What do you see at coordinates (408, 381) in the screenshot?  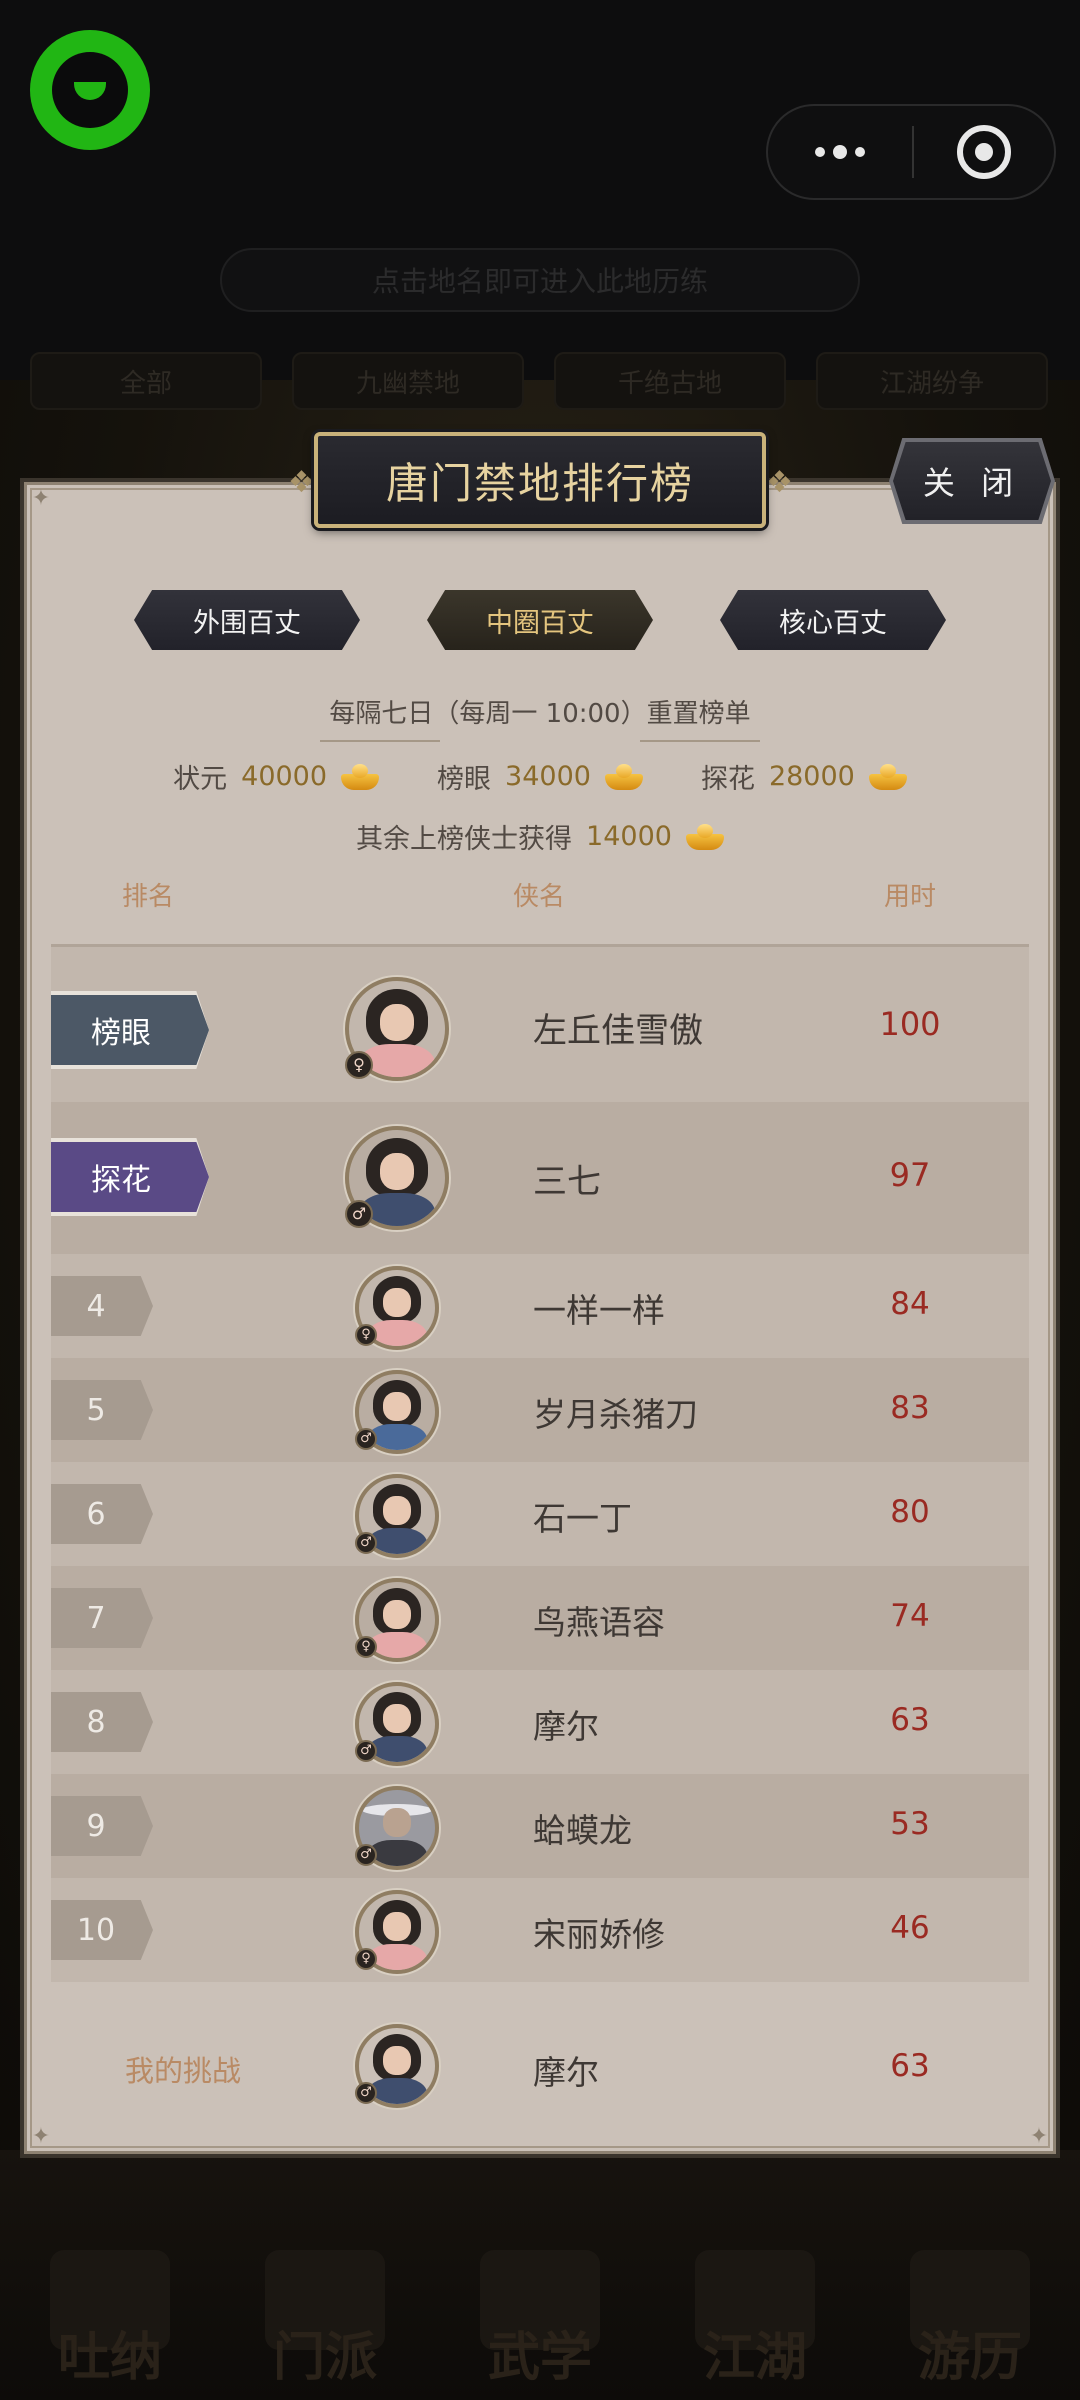 I see `area-tab-jiuyou: 九幽禁地` at bounding box center [408, 381].